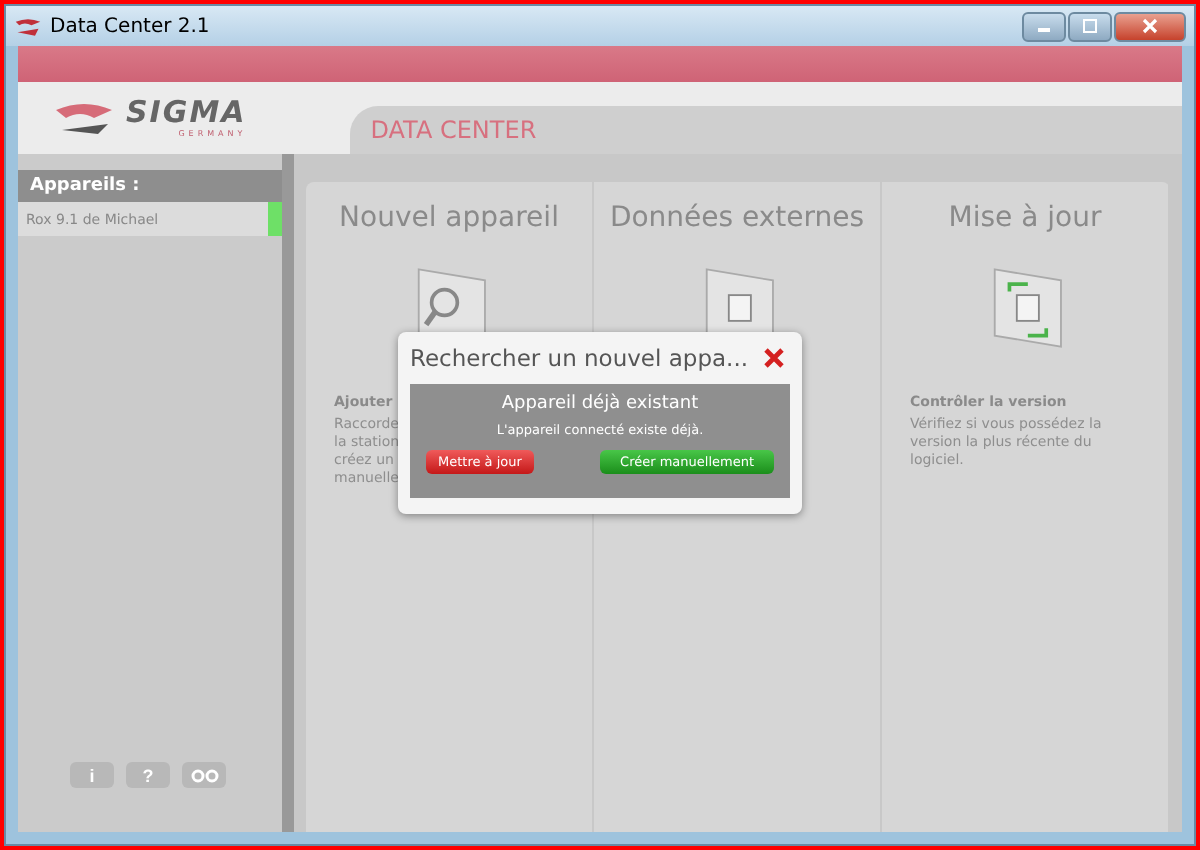 The width and height of the screenshot is (1200, 850). What do you see at coordinates (737, 218) in the screenshot?
I see `panel-title: Données externes` at bounding box center [737, 218].